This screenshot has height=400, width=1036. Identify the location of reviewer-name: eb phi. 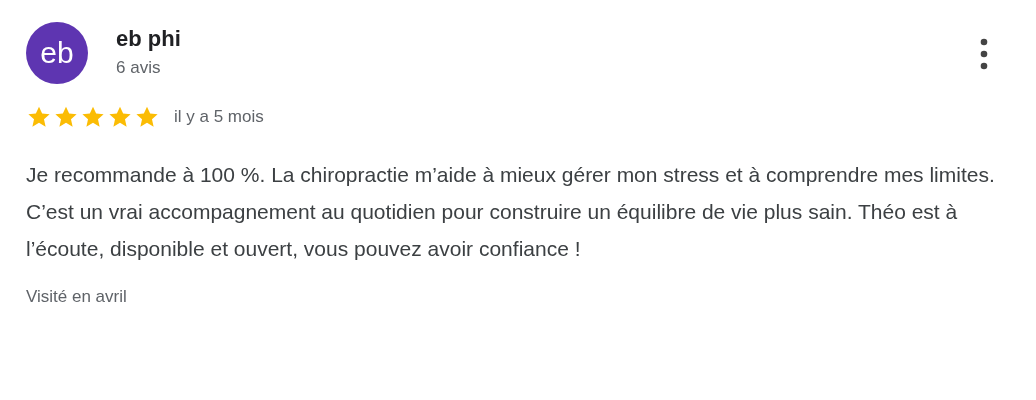
(148, 39).